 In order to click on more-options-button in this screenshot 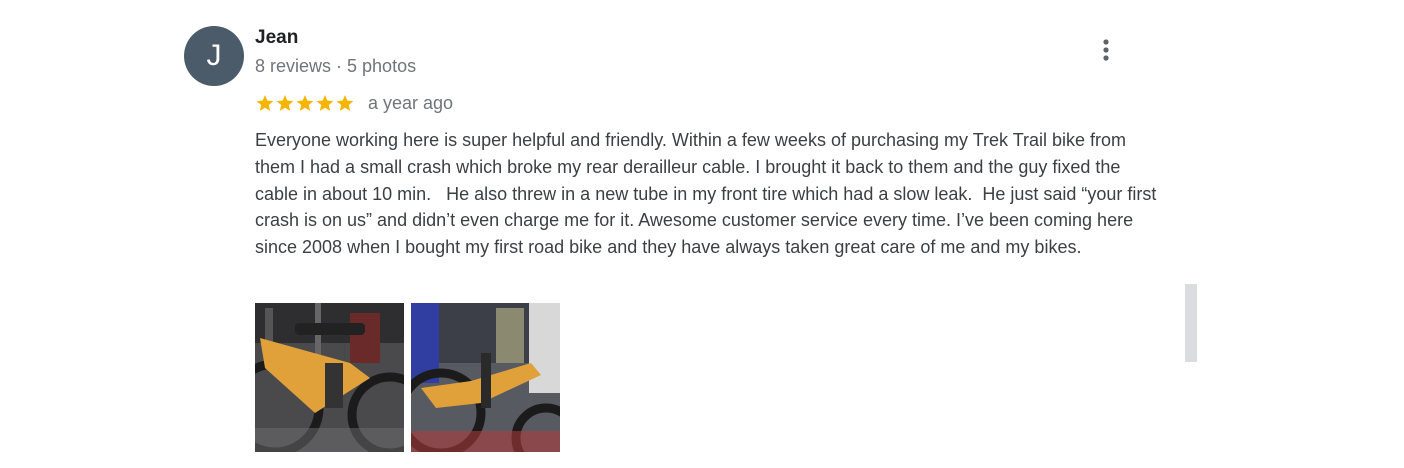, I will do `click(1106, 50)`.